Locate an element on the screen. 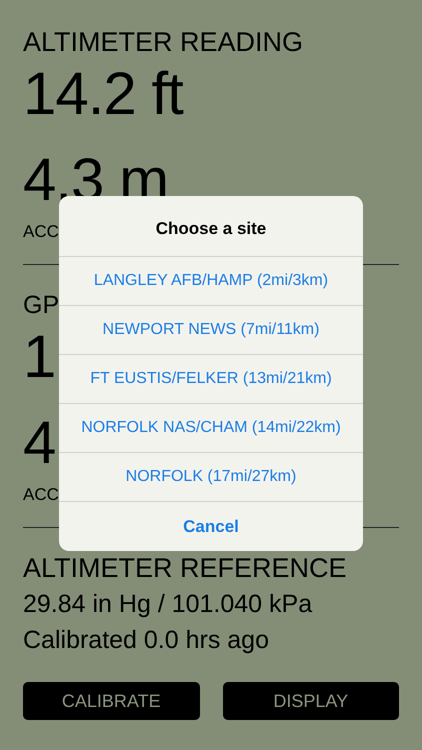 Image resolution: width=422 pixels, height=750 pixels. altitude-feet: 1 is located at coordinates (39, 357).